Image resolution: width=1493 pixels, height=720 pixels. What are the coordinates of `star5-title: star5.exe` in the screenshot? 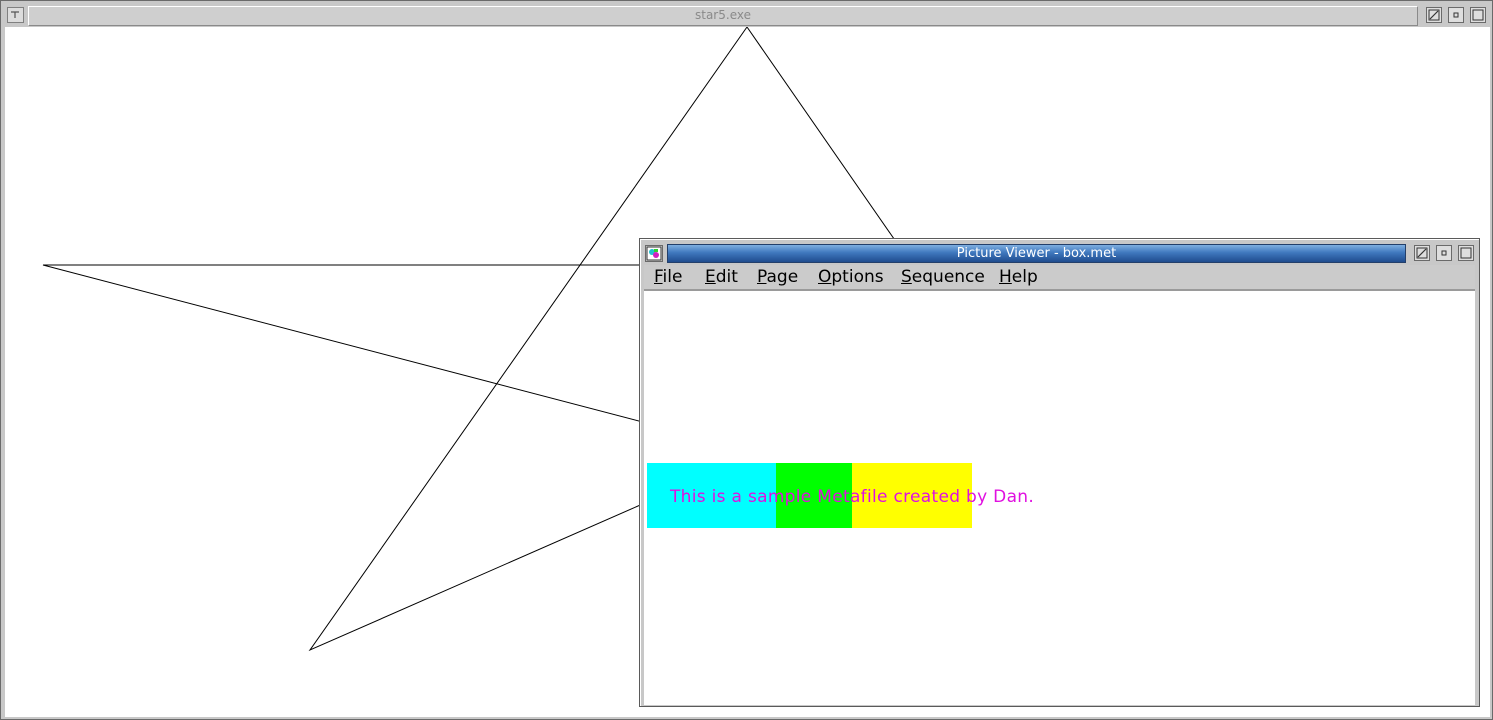 It's located at (723, 15).